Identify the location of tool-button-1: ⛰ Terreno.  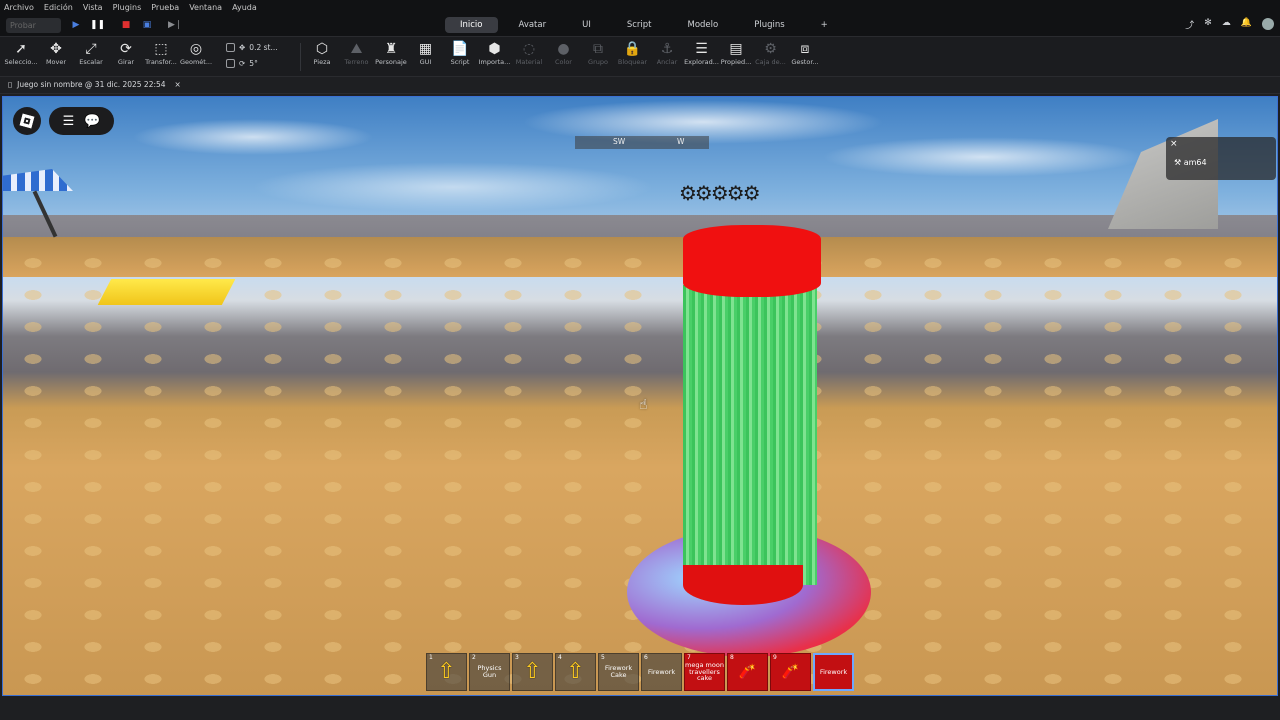
(357, 57).